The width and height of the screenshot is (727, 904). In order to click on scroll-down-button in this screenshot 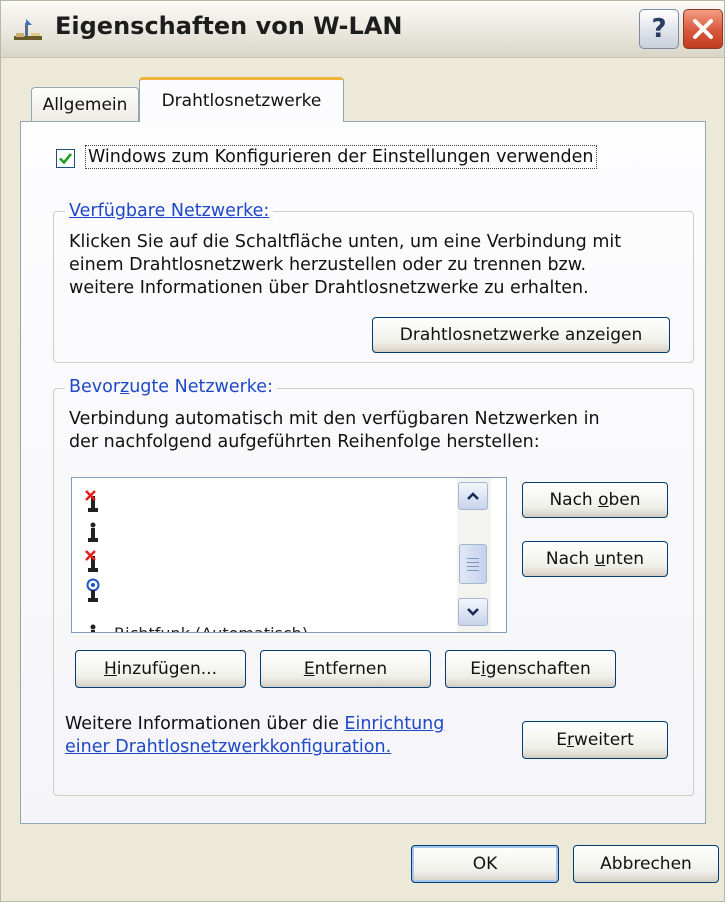, I will do `click(473, 612)`.